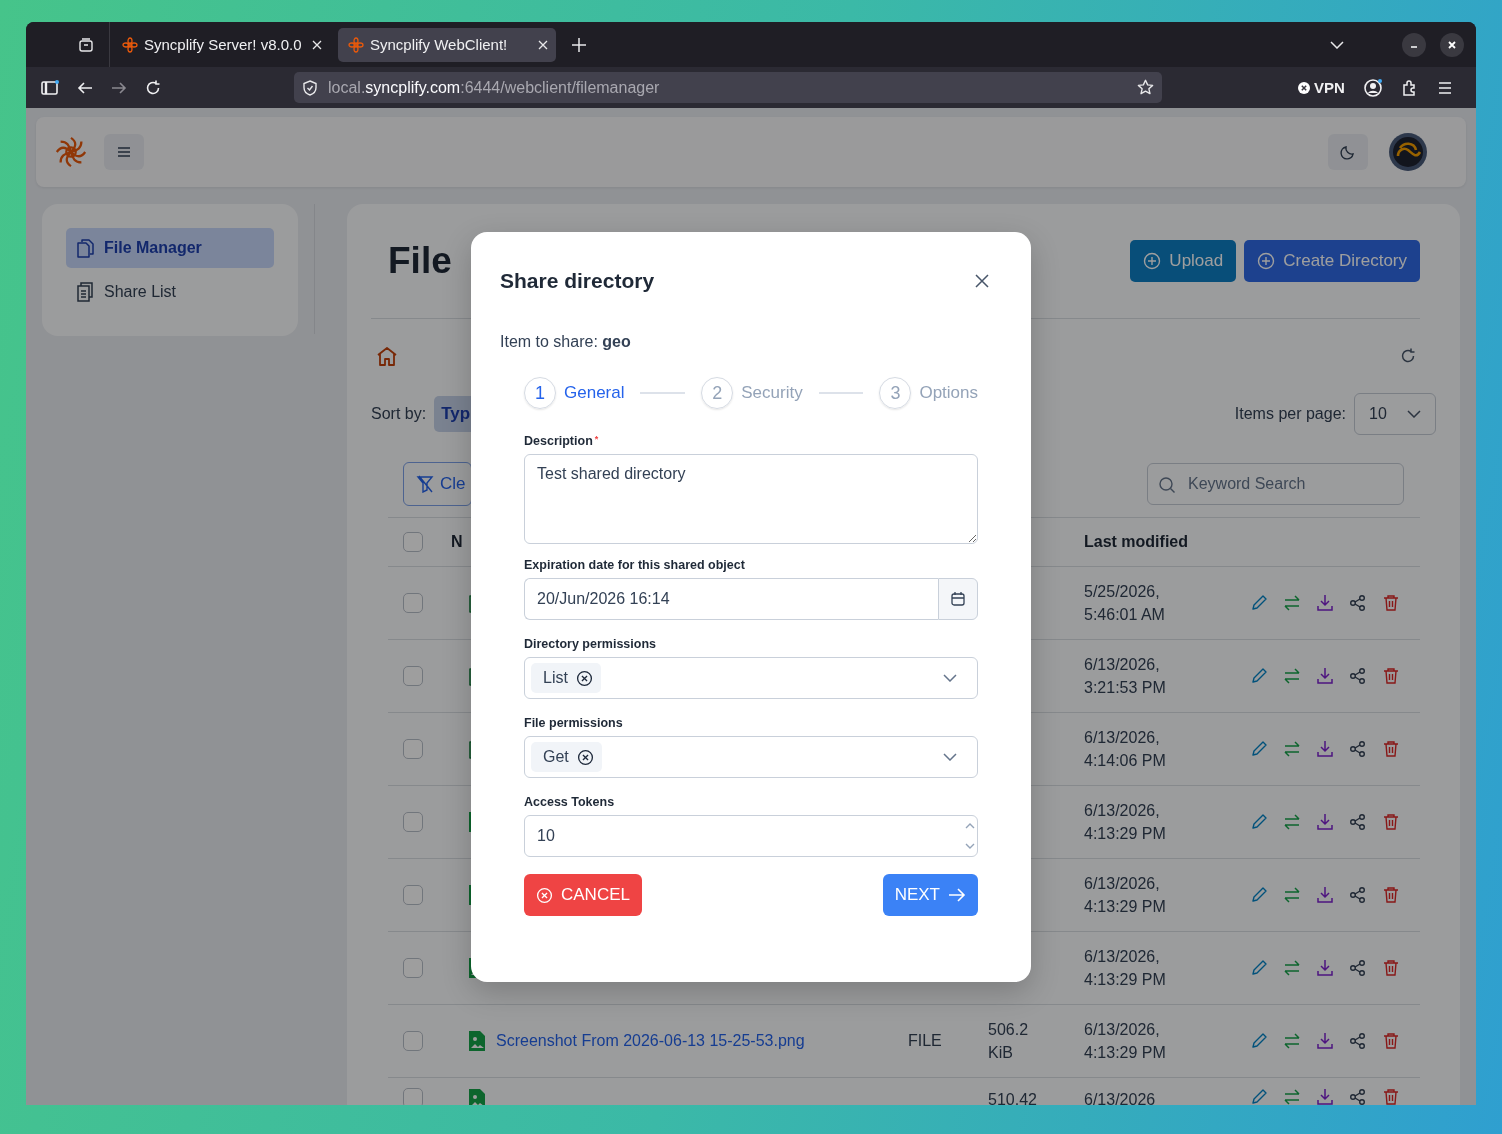 The width and height of the screenshot is (1502, 1134). What do you see at coordinates (751, 836) in the screenshot?
I see `number-field: 10` at bounding box center [751, 836].